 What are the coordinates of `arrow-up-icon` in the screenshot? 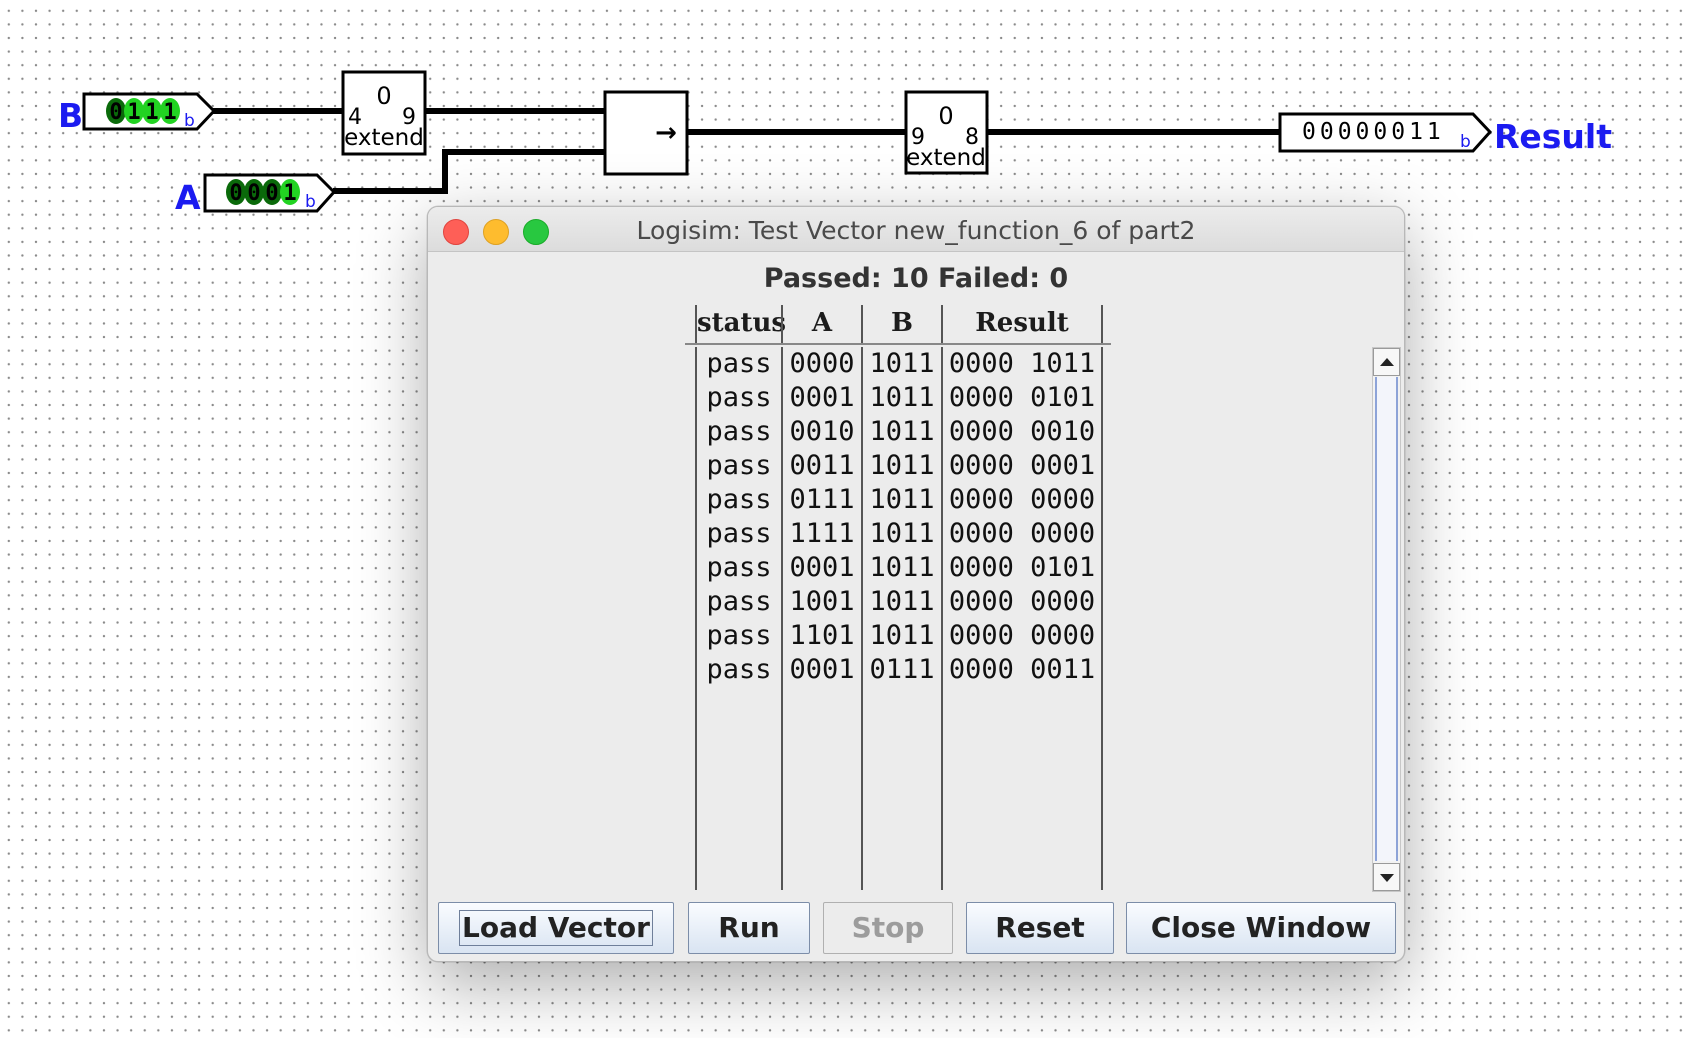 It's located at (1387, 362).